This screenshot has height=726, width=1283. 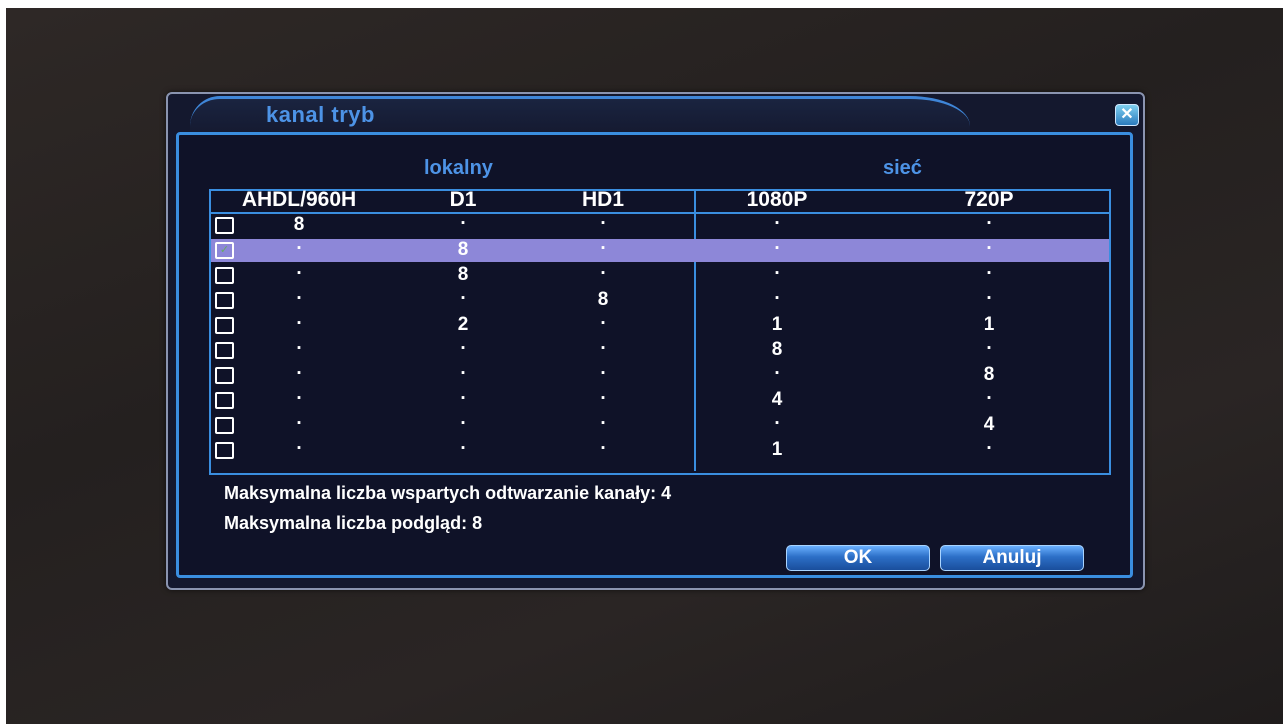 I want to click on ok-button: OK, so click(x=858, y=558).